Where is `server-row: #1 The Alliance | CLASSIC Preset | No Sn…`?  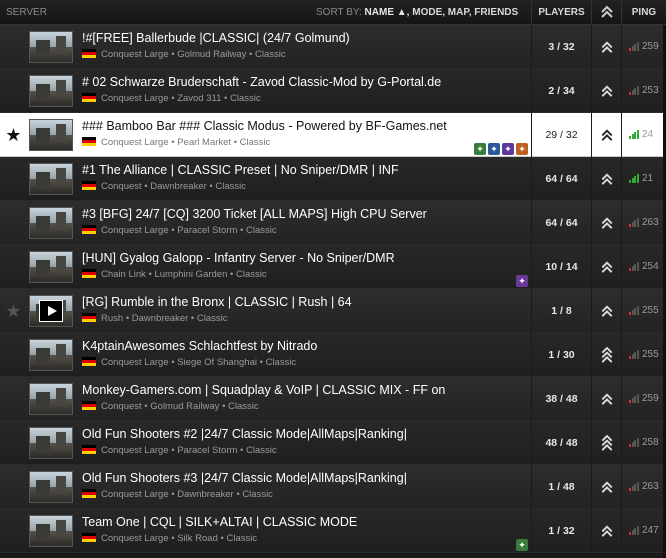 server-row: #1 The Alliance | CLASSIC Preset | No Sn… is located at coordinates (333, 179).